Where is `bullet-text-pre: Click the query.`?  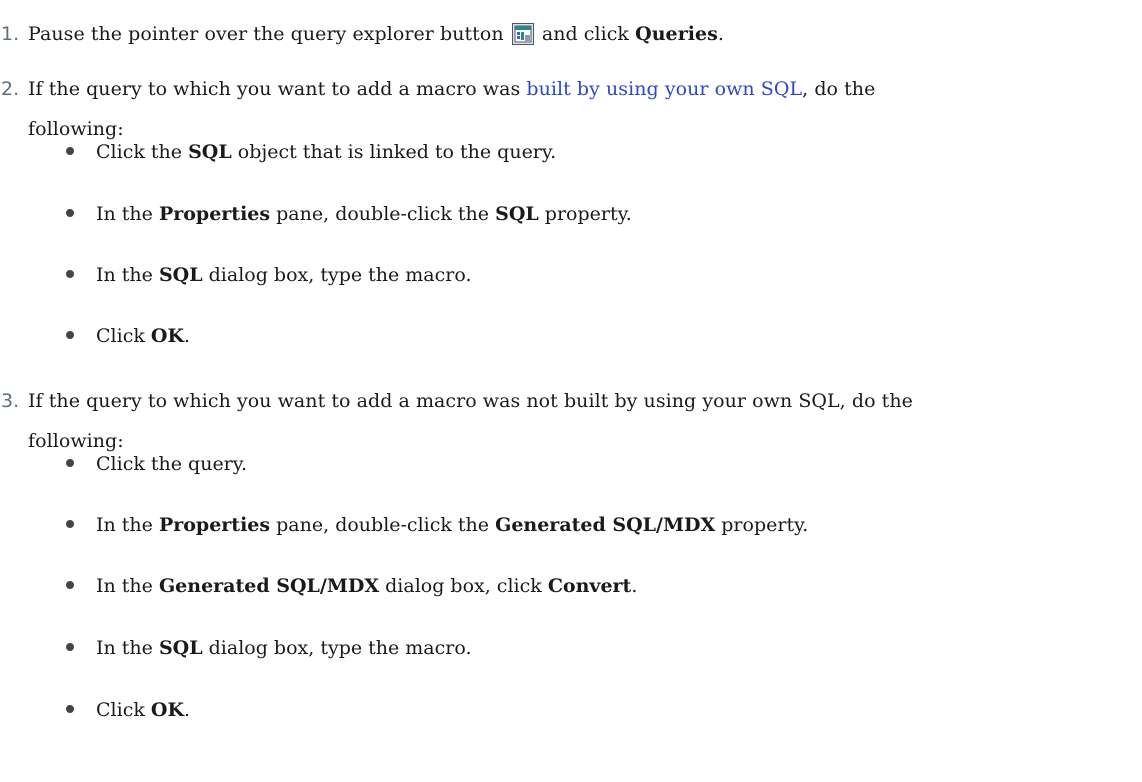 bullet-text-pre: Click the query. is located at coordinates (172, 464).